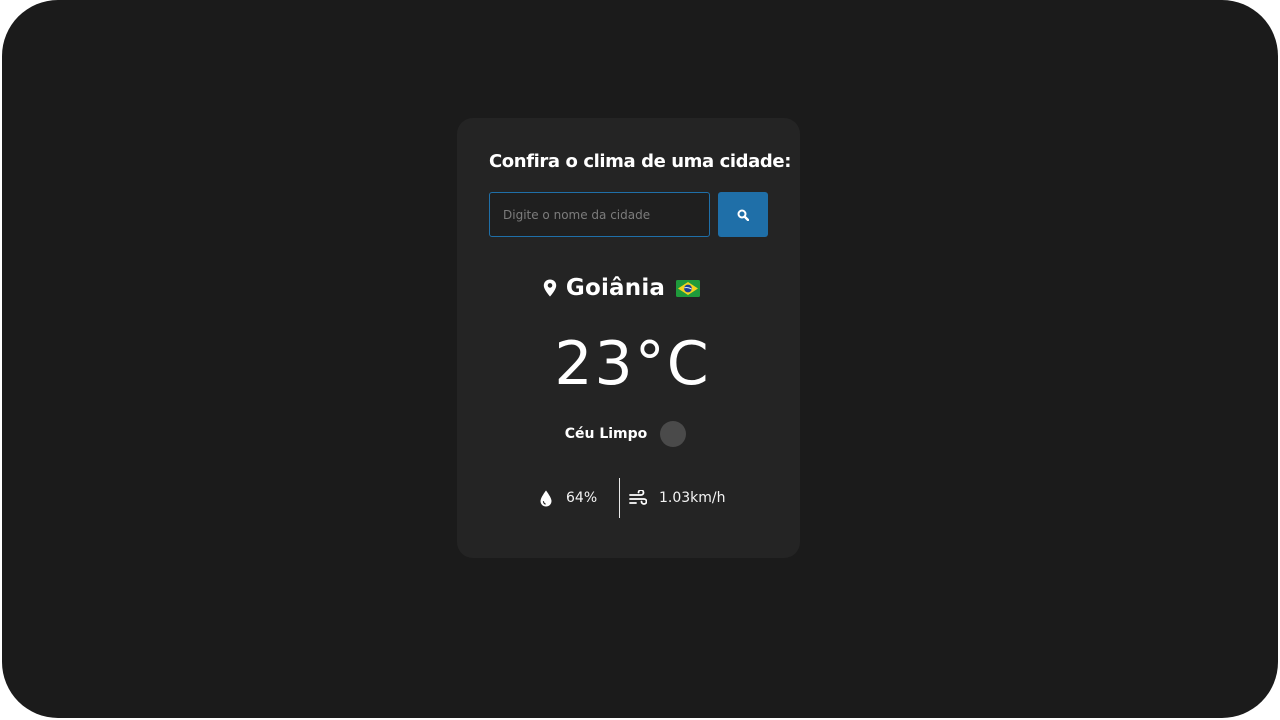 This screenshot has width=1280, height=720. Describe the element at coordinates (594, 364) in the screenshot. I see `temperature-value: 23` at that location.